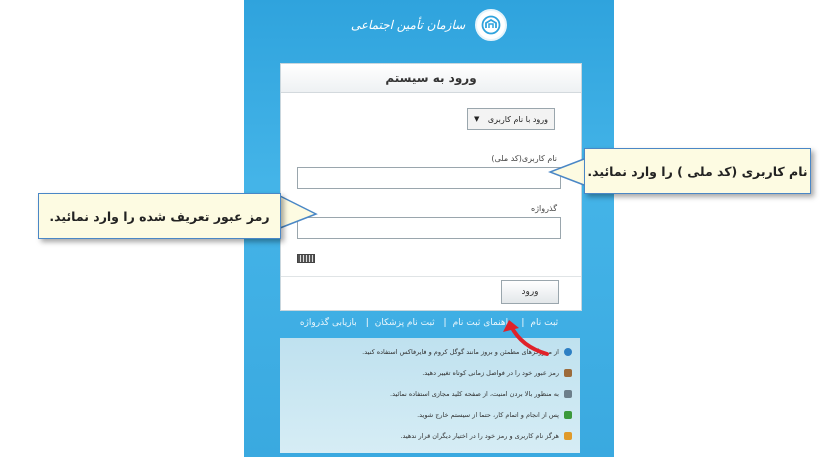 This screenshot has height=457, width=824. Describe the element at coordinates (405, 323) in the screenshot. I see `link-doctor-register: ثبت نام پزشکان` at that location.